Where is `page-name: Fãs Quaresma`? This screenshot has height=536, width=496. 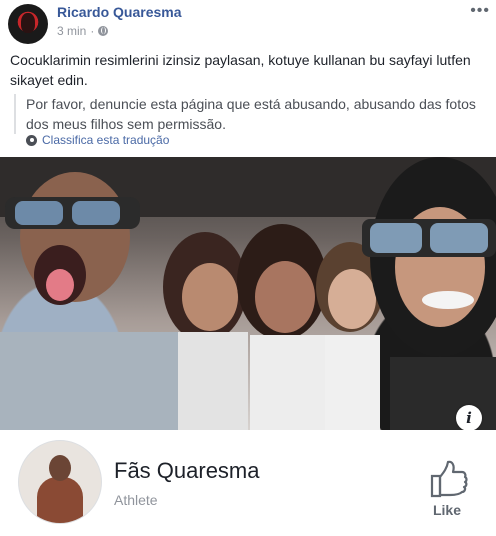 page-name: Fãs Quaresma is located at coordinates (187, 471).